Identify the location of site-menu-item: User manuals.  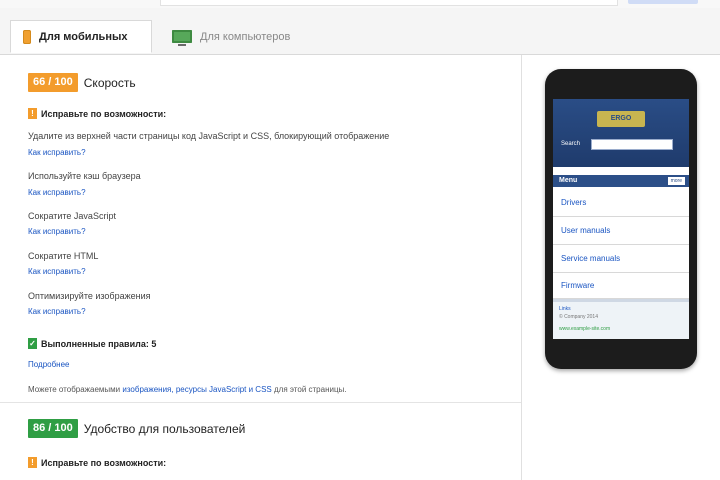
(621, 231).